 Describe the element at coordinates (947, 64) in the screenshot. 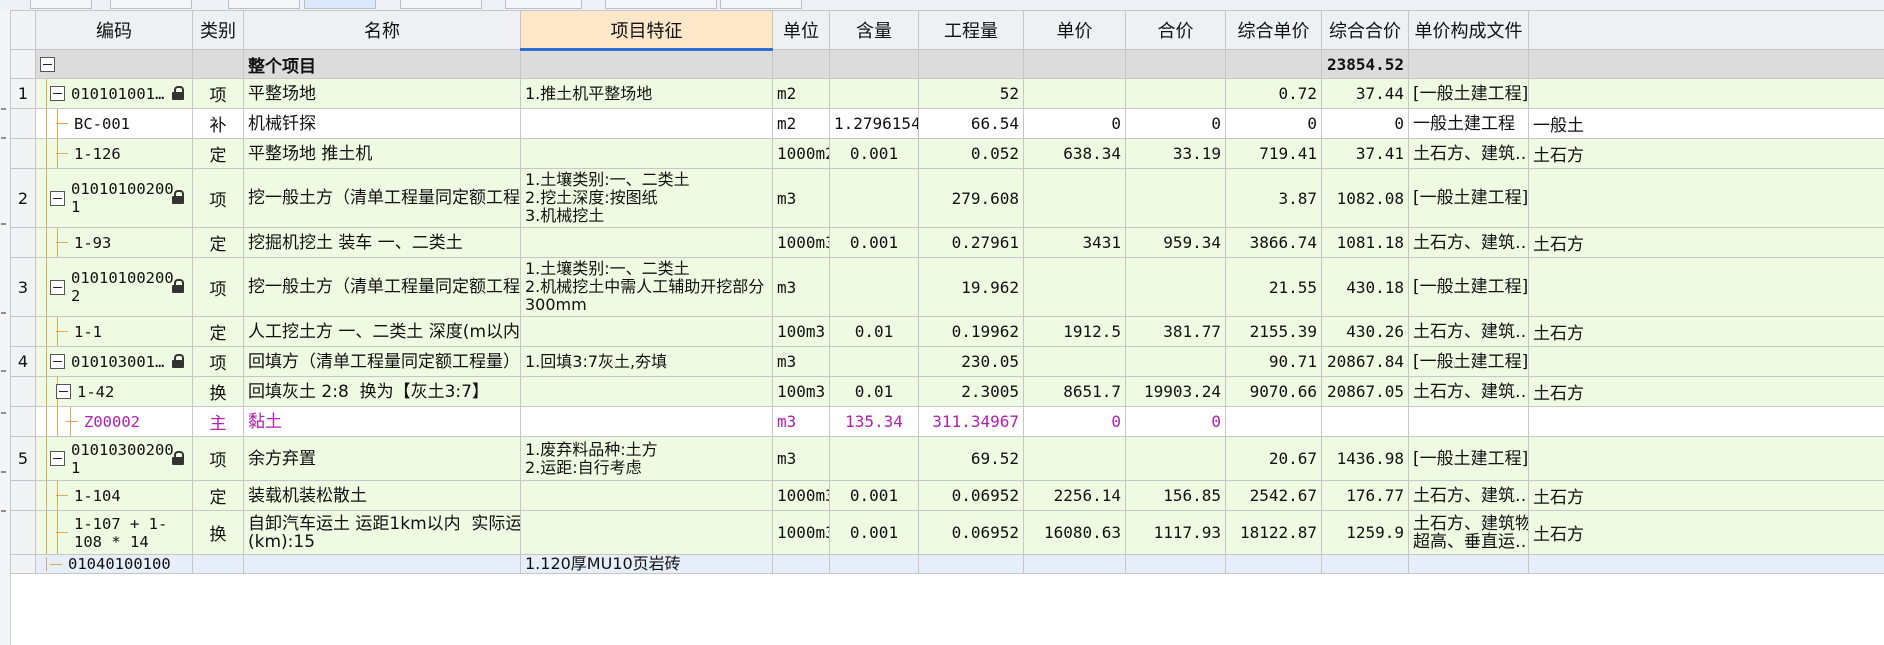

I see `summary-row: 整个项目 23854.52` at that location.